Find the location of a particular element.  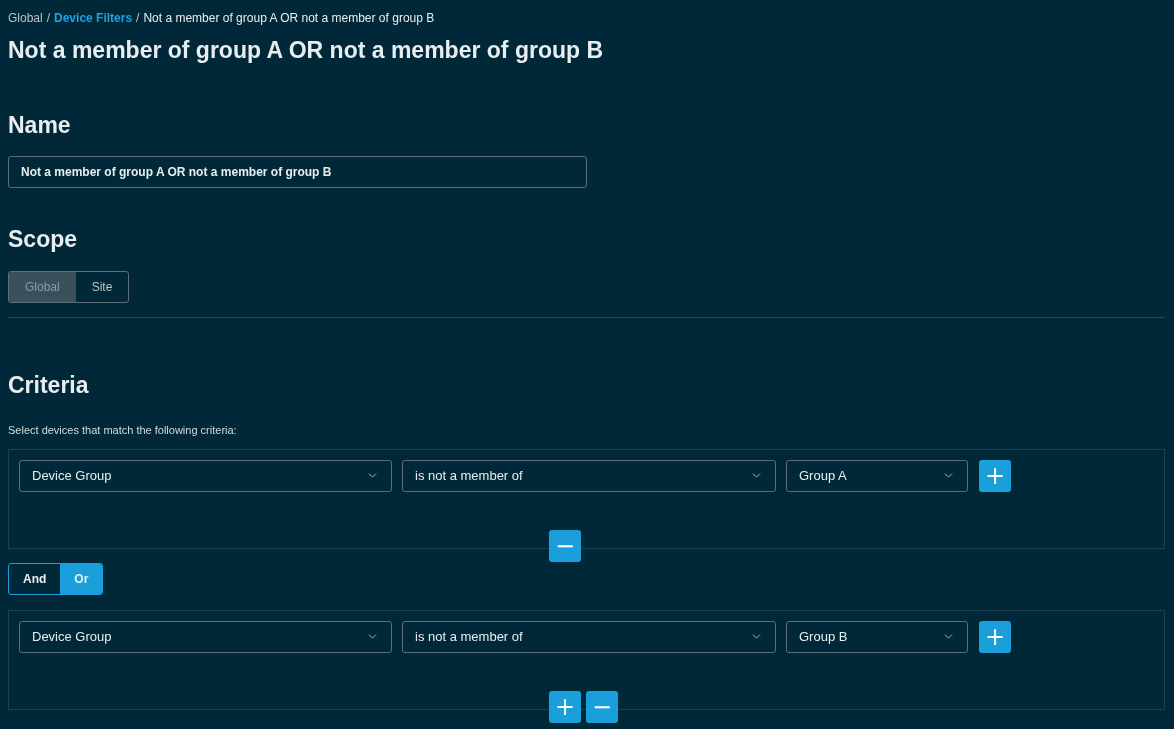

instruction-text: Select devices that match the following criteria: is located at coordinates (123, 430).